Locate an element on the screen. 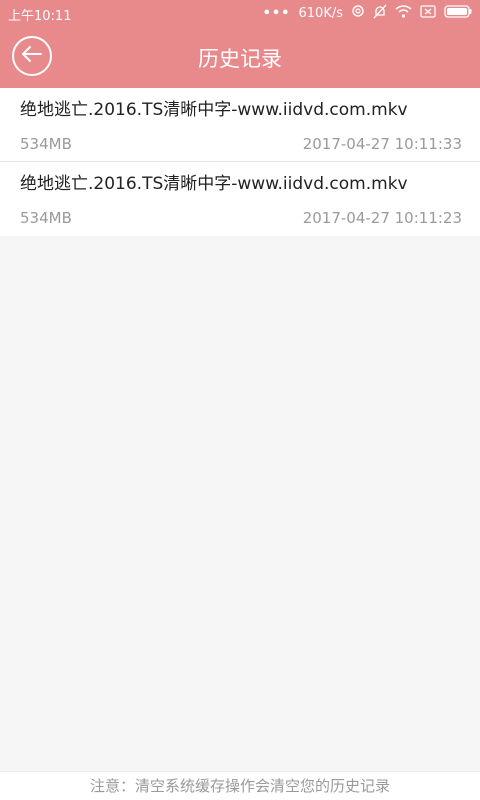 The image size is (480, 800). status-time: 上午10:11 is located at coordinates (40, 16).